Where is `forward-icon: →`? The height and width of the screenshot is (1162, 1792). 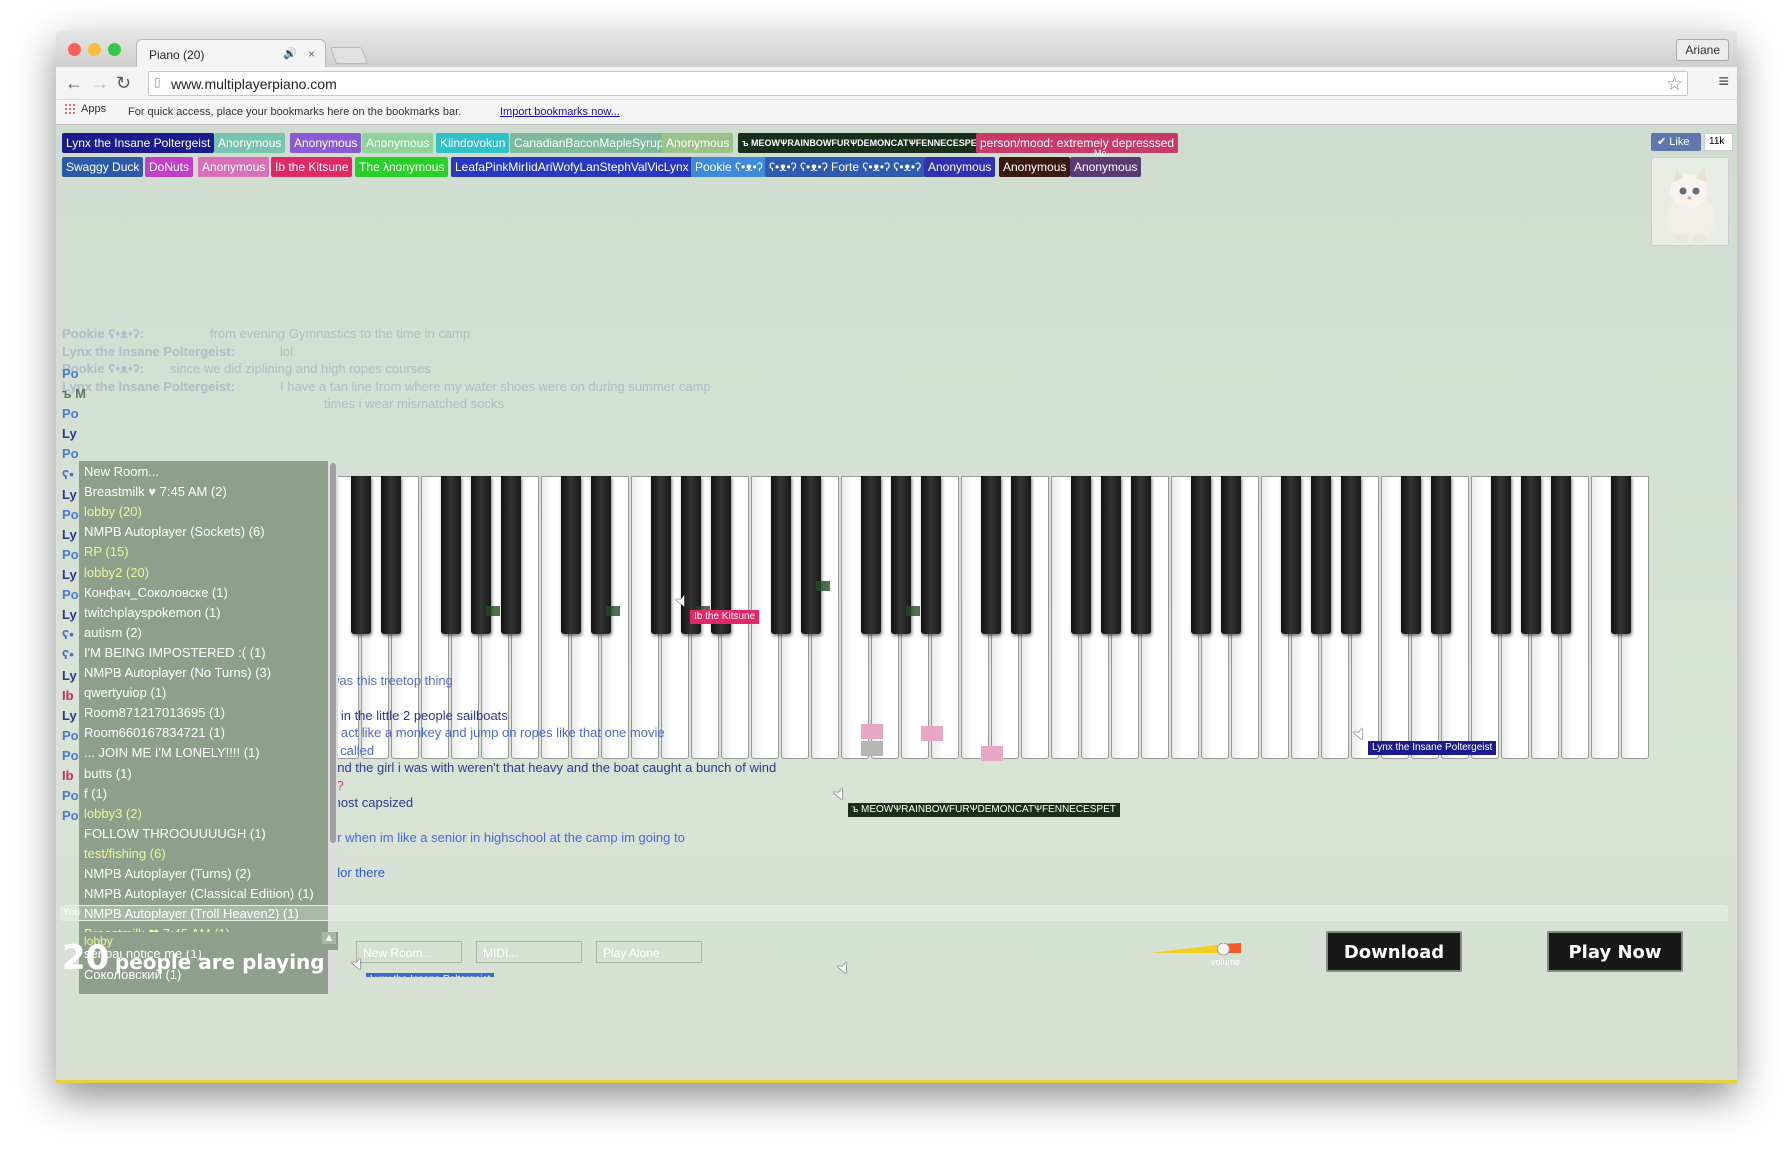 forward-icon: → is located at coordinates (100, 83).